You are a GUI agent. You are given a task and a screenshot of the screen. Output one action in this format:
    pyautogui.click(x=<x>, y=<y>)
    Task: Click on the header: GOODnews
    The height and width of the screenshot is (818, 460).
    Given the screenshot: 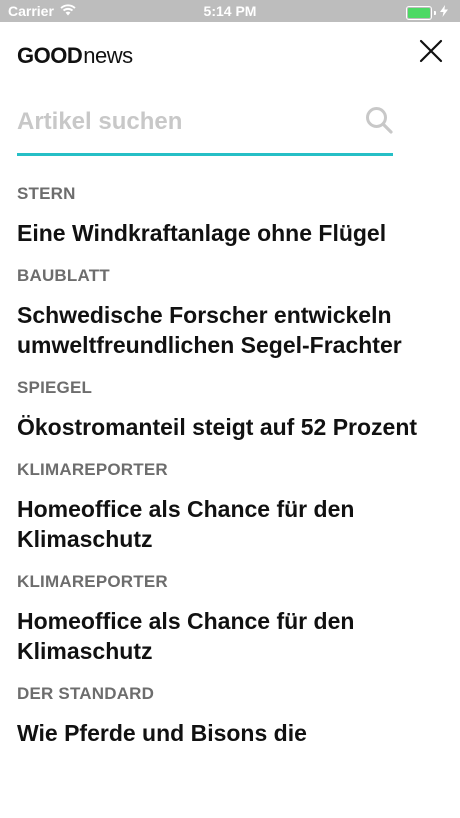 What is the action you would take?
    pyautogui.click(x=230, y=57)
    